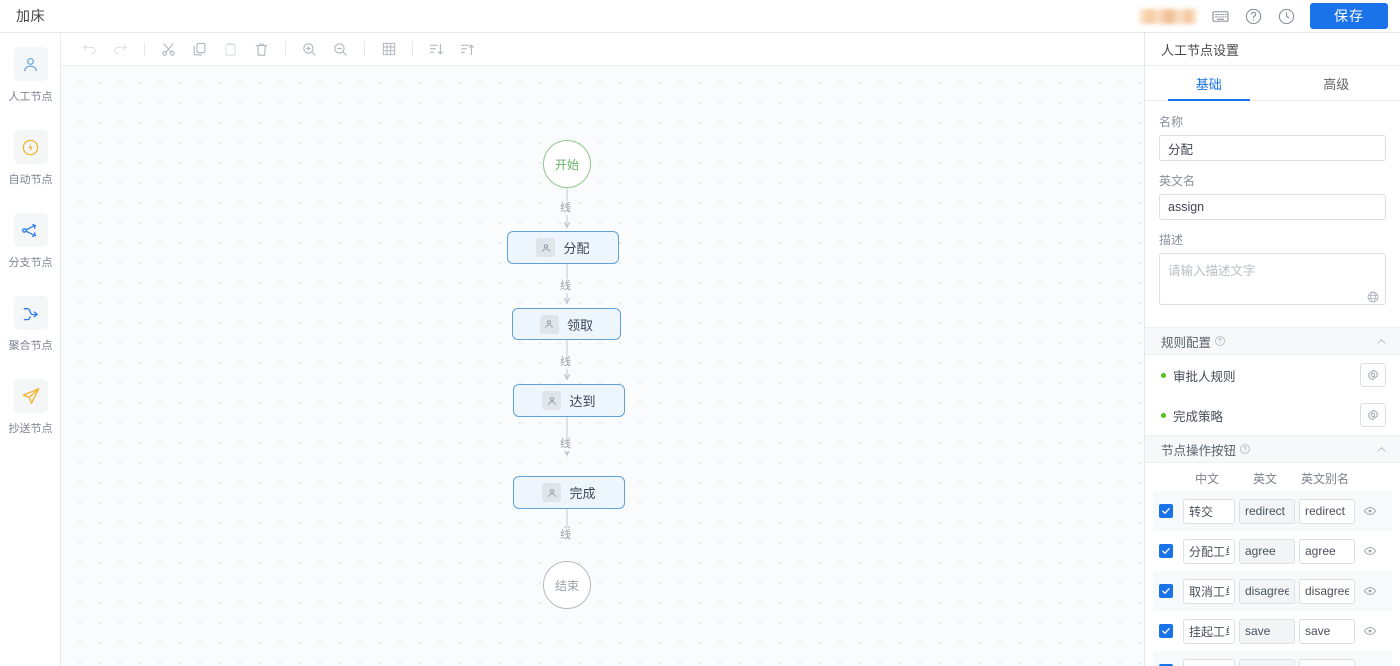 Image resolution: width=1400 pixels, height=666 pixels. I want to click on name-input, so click(1272, 148).